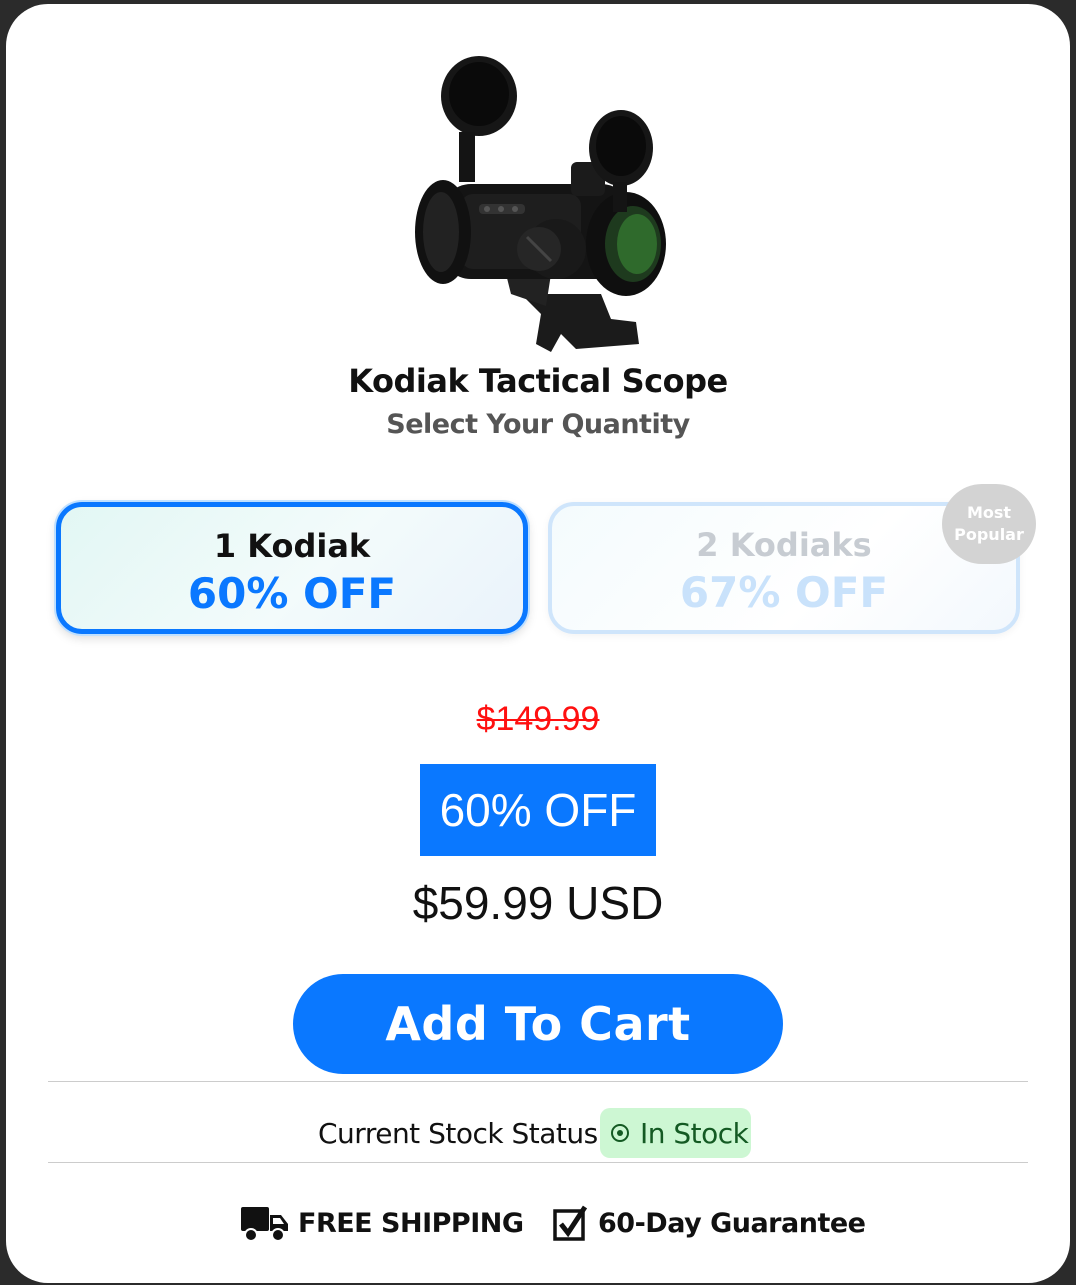 This screenshot has height=1285, width=1076. What do you see at coordinates (620, 1133) in the screenshot?
I see `target-icon` at bounding box center [620, 1133].